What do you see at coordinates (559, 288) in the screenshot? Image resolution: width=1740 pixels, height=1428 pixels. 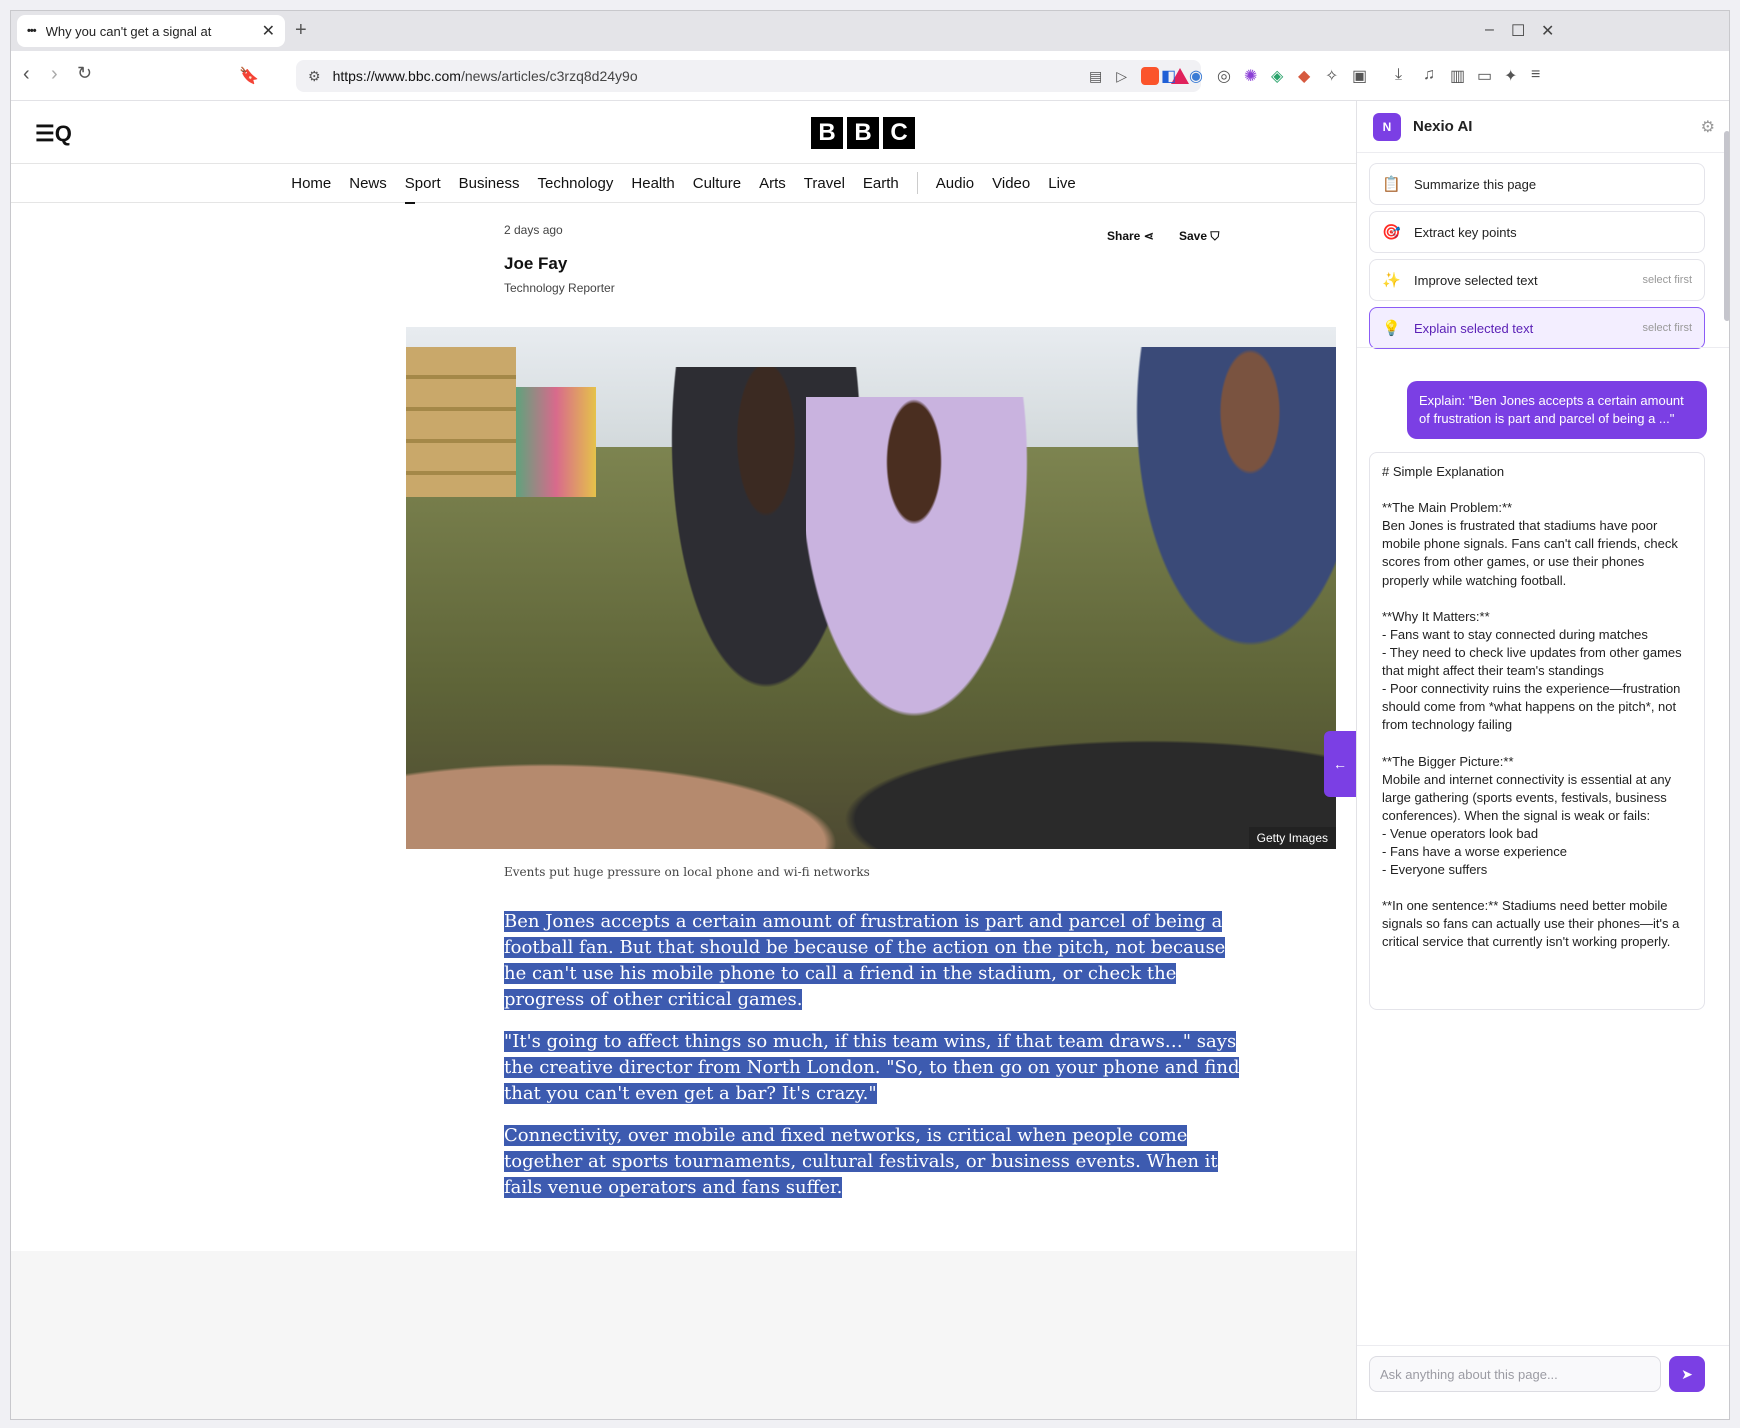 I see `author-role: Technology Reporter` at bounding box center [559, 288].